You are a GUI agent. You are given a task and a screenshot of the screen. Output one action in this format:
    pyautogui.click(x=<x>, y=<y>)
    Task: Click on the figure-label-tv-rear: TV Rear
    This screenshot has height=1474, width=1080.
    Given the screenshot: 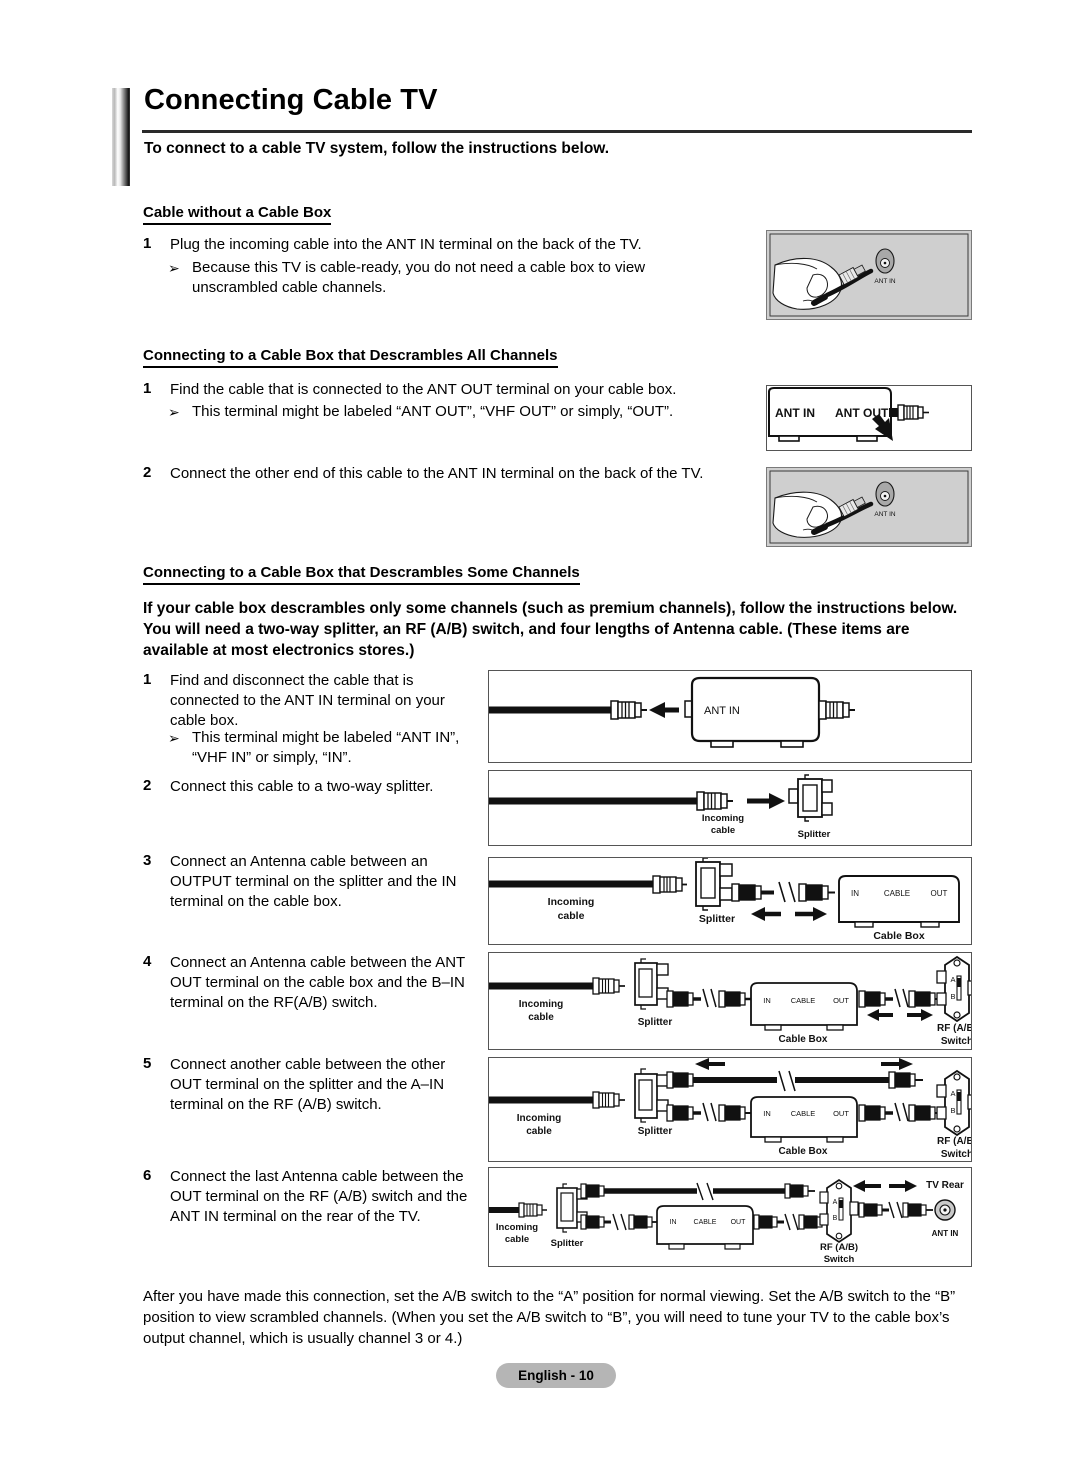 What is the action you would take?
    pyautogui.click(x=945, y=1185)
    